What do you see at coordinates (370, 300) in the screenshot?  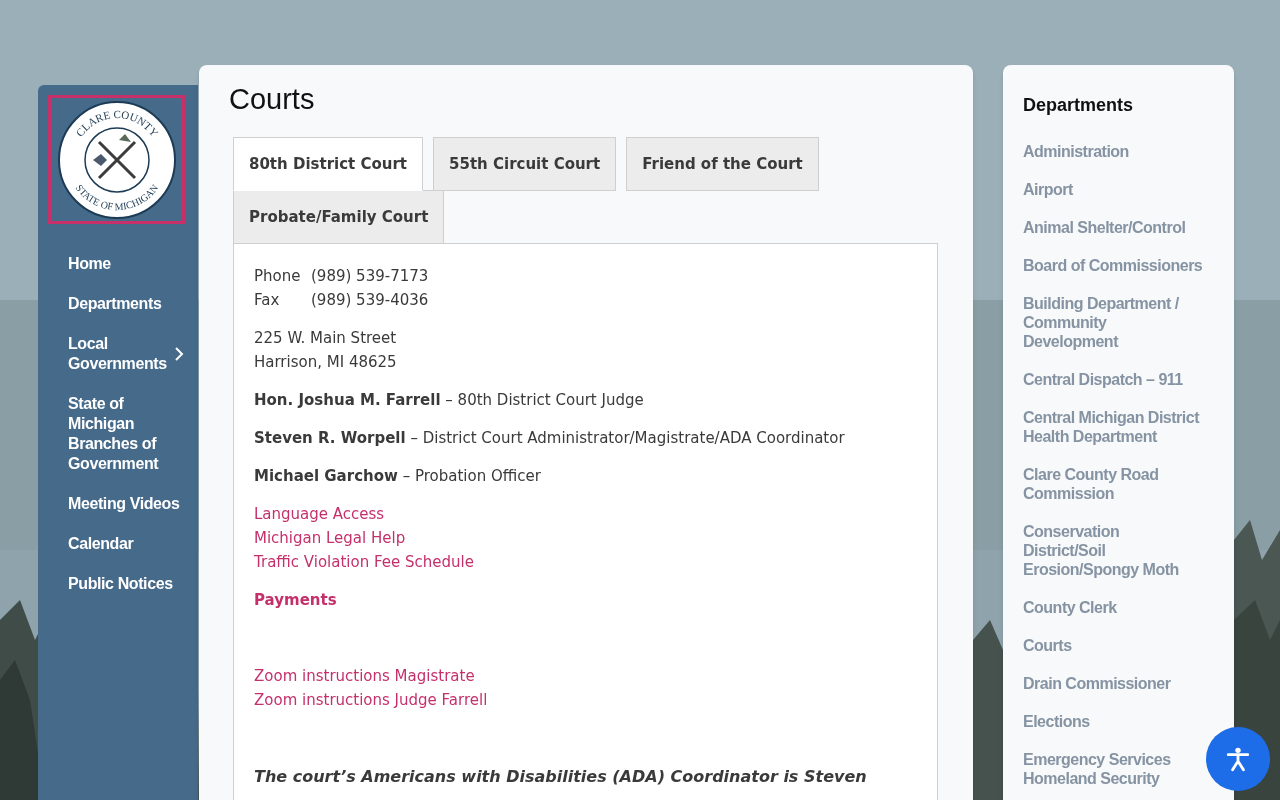 I see `contact-value: (989) 539-4036` at bounding box center [370, 300].